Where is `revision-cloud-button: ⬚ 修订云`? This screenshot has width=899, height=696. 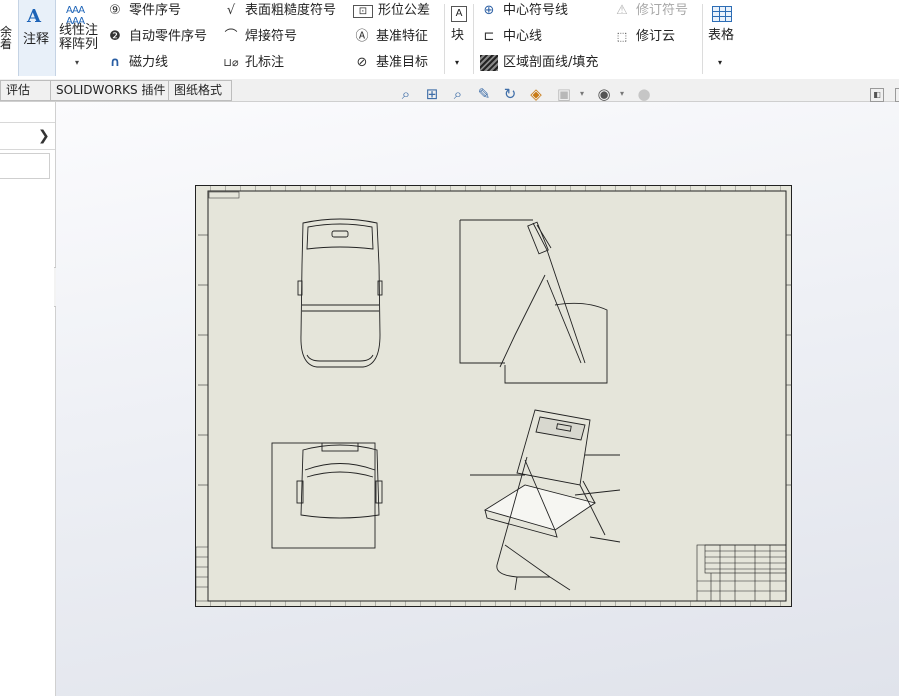
revision-cloud-button: ⬚ 修订云 is located at coordinates (644, 37).